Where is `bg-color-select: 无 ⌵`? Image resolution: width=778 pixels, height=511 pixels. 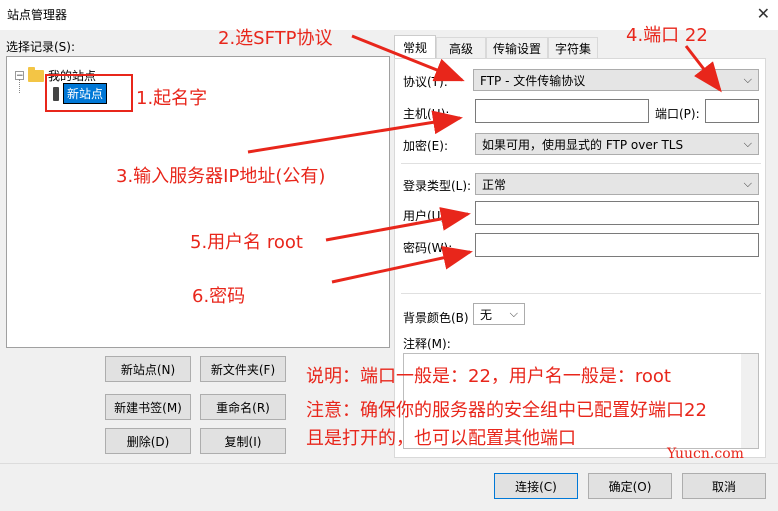
bg-color-select: 无 ⌵ is located at coordinates (499, 314).